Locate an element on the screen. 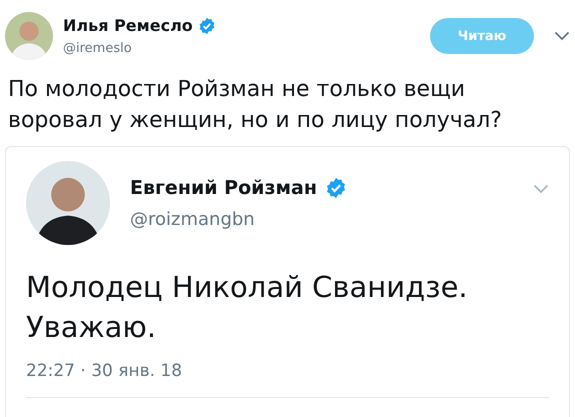  author-name: Евгений Ройзман is located at coordinates (223, 187).